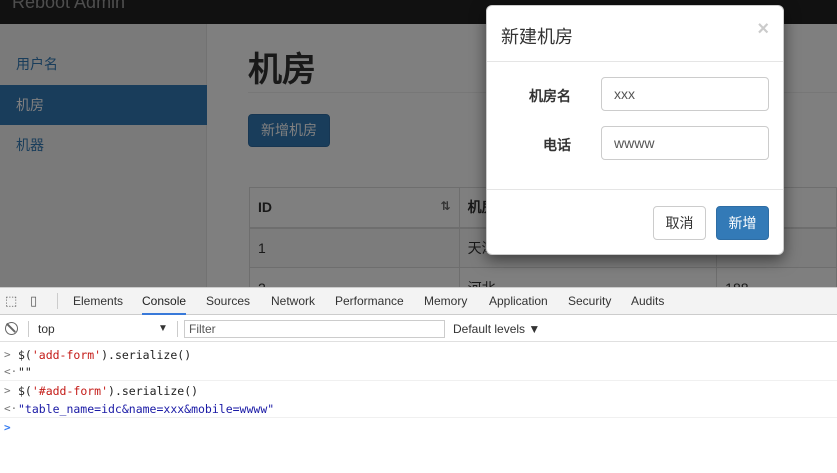 The height and width of the screenshot is (473, 837). What do you see at coordinates (7, 427) in the screenshot?
I see `prompt-chevron-icon: >` at bounding box center [7, 427].